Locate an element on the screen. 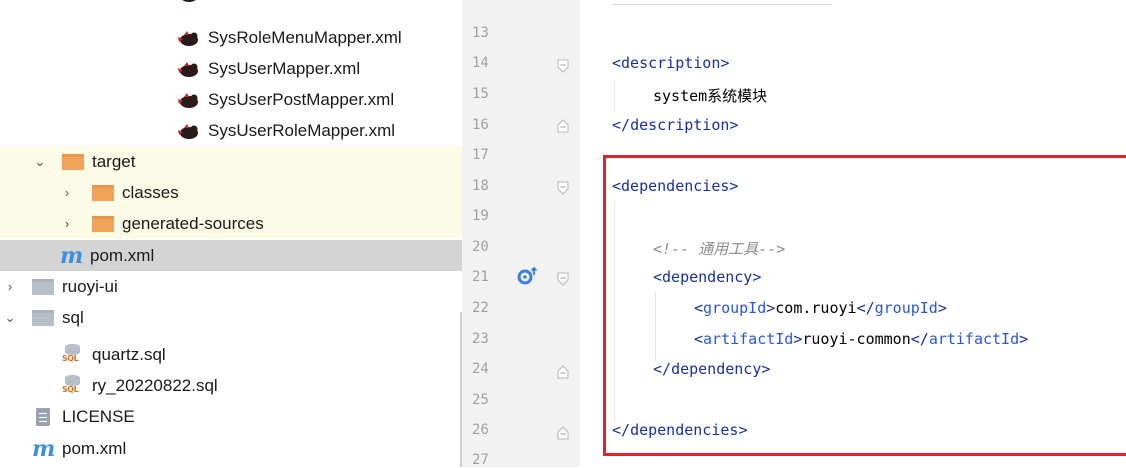  tree-item-target: ⌄ target is located at coordinates (231, 161).